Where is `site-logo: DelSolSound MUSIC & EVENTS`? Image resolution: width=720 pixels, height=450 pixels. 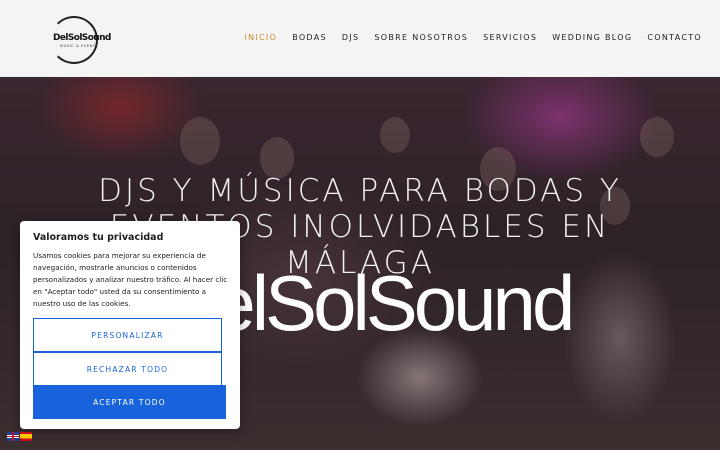 site-logo: DelSolSound MUSIC & EVENTS is located at coordinates (80, 40).